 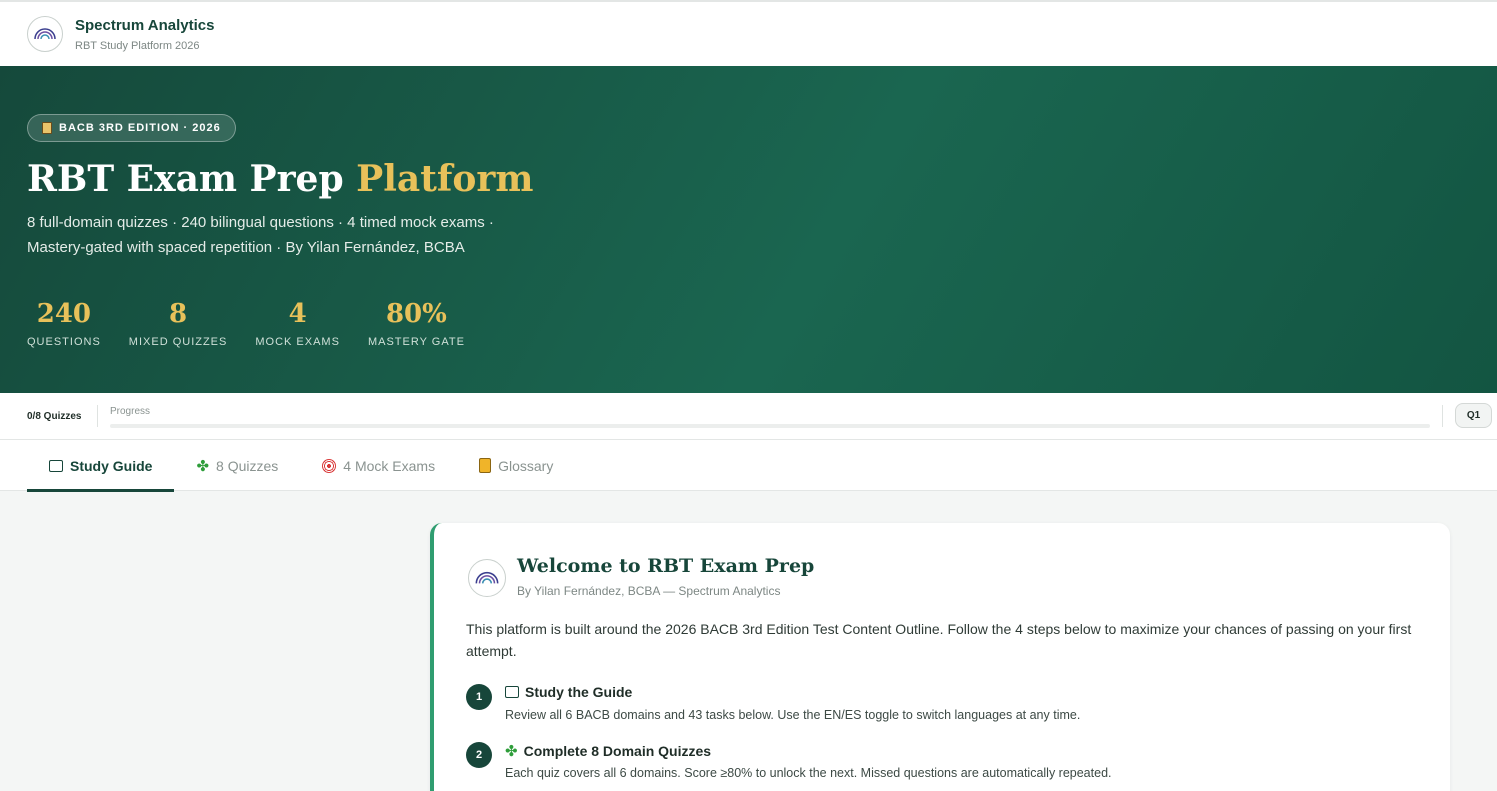 I want to click on hero-title-accent: Platform, so click(x=445, y=179).